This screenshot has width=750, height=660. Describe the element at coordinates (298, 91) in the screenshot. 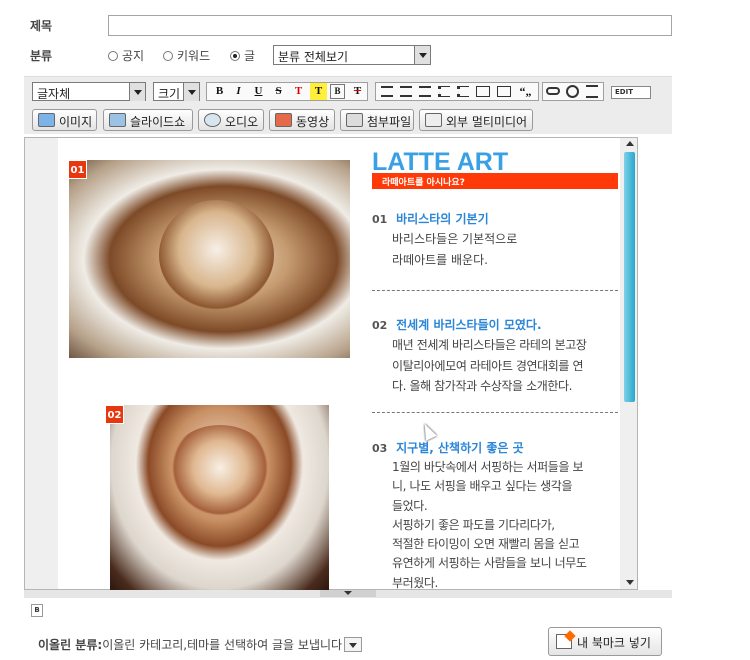

I see `text-color-button: T` at that location.